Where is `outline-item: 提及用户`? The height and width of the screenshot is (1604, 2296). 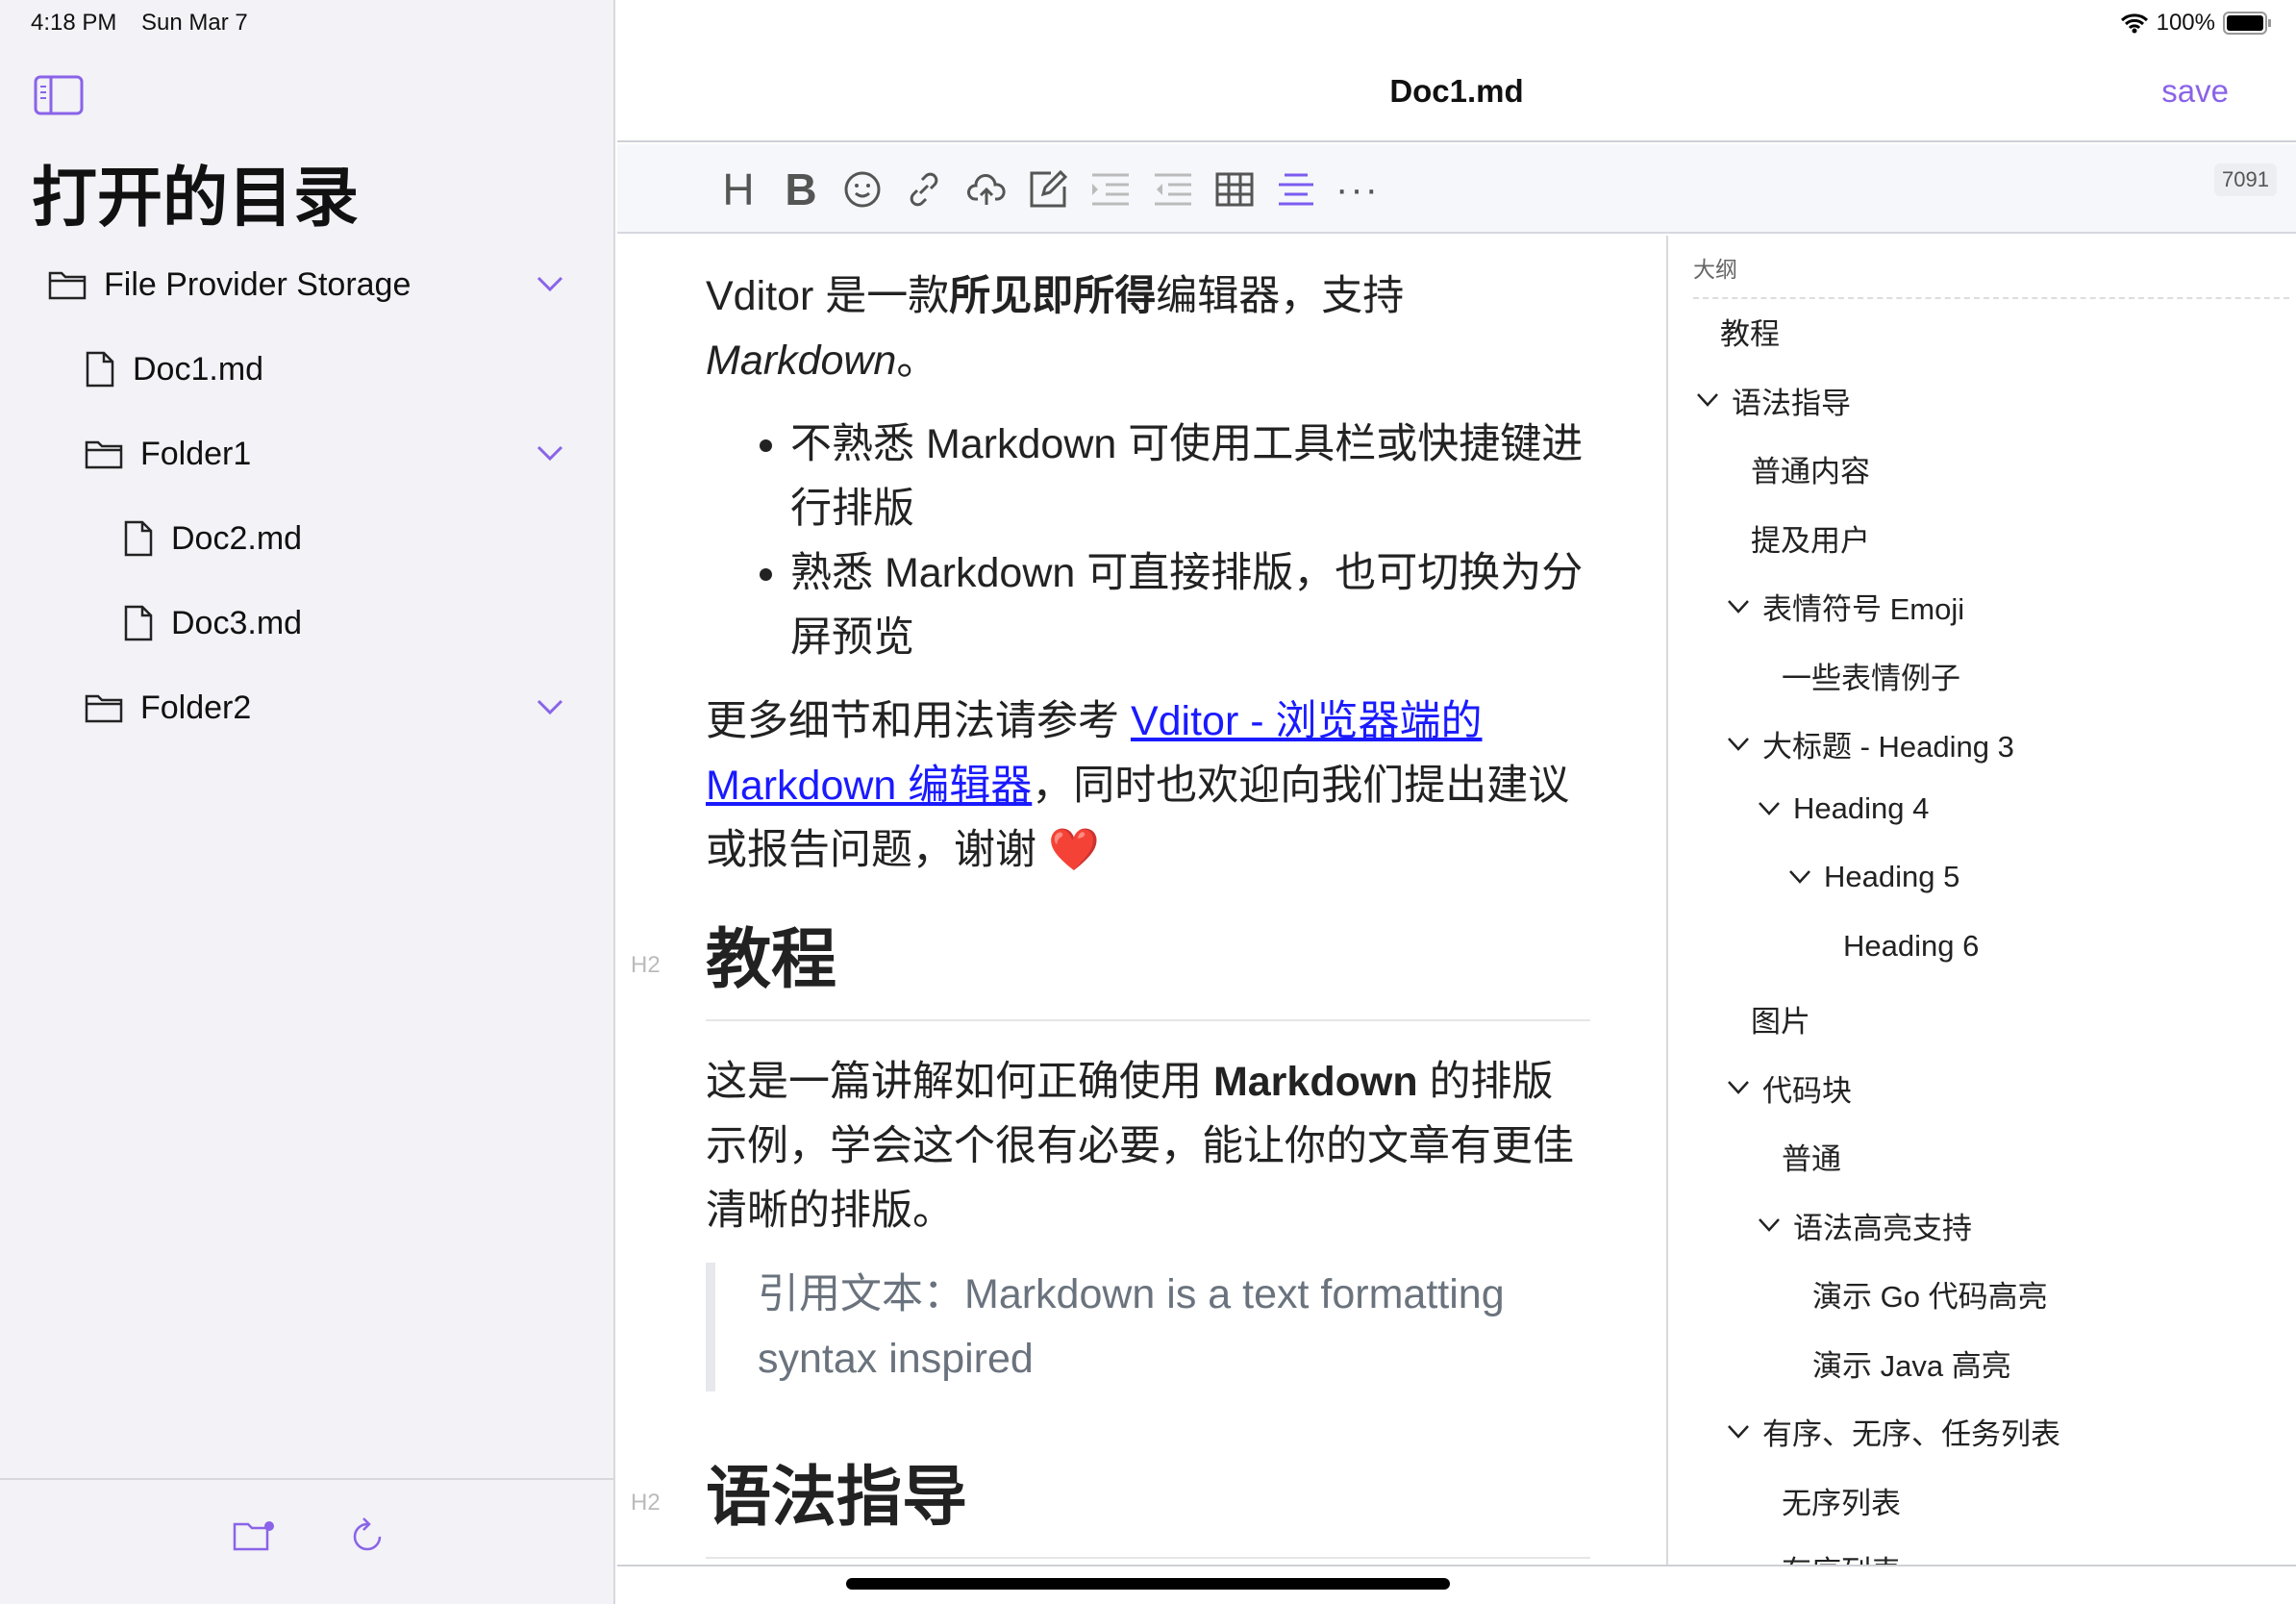
outline-item: 提及用户 is located at coordinates (1810, 538).